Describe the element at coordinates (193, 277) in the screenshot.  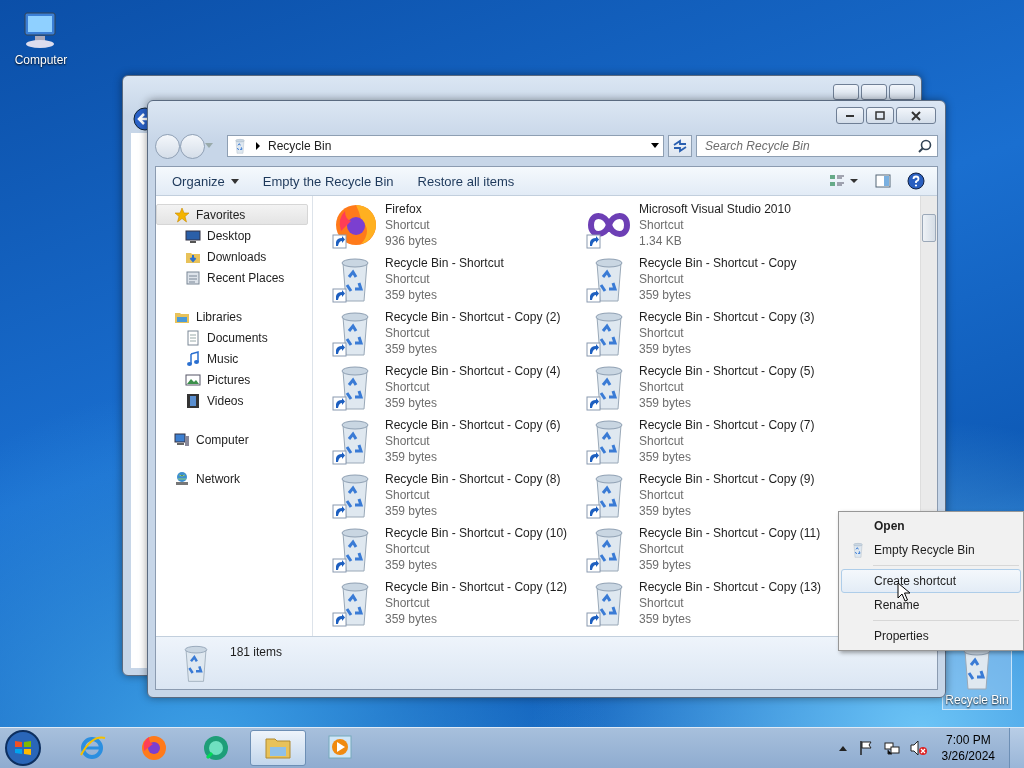
I see `documents-icon` at that location.